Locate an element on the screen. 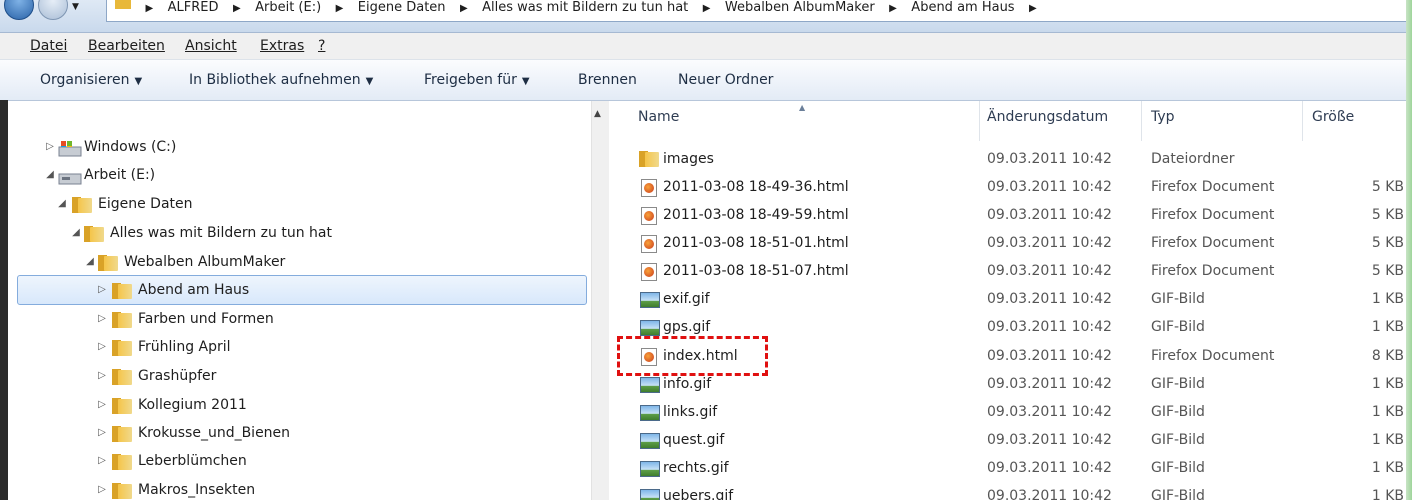  chevron-down-icon: ▼ is located at coordinates (369, 81).